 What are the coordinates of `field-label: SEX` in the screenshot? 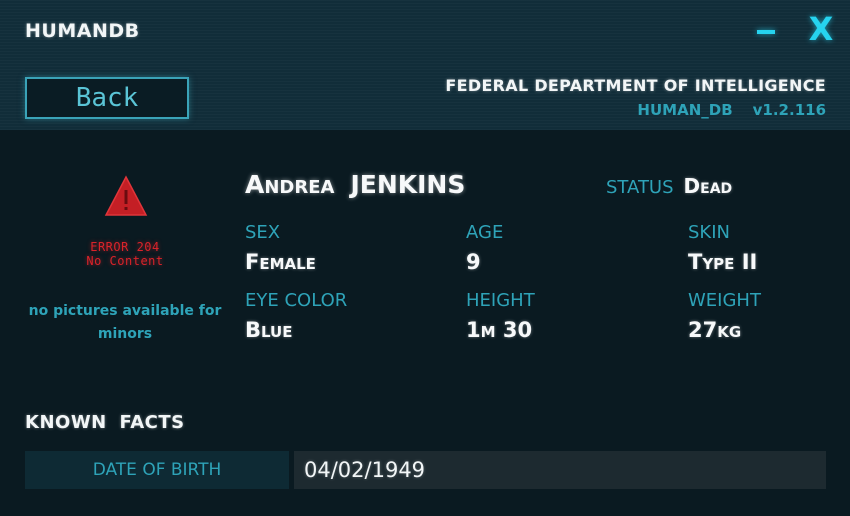 It's located at (263, 232).